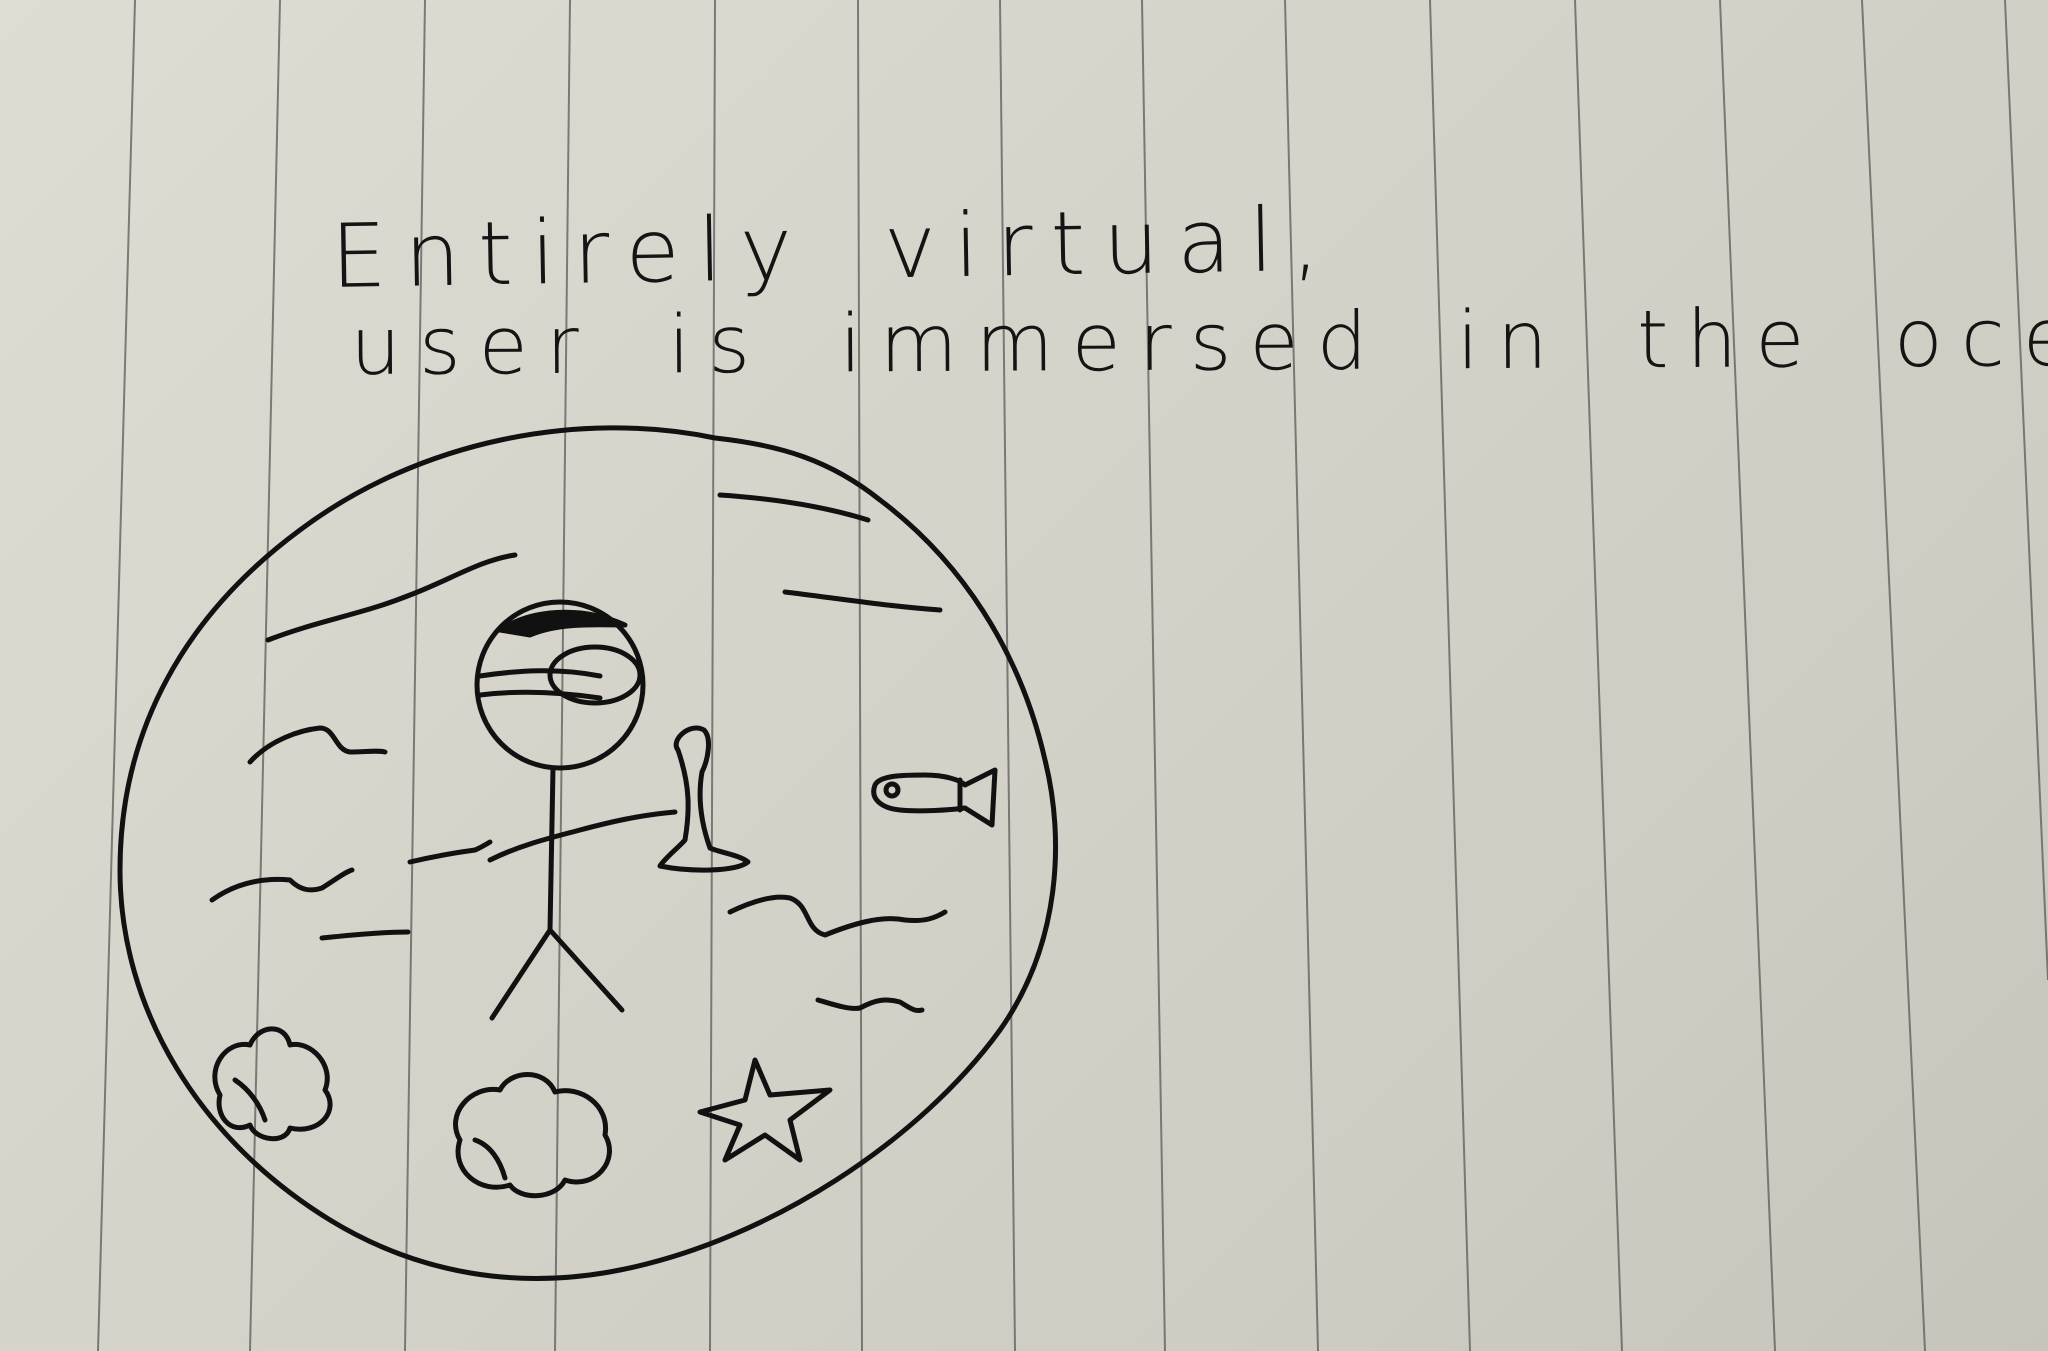 Image resolution: width=2048 pixels, height=1351 pixels. I want to click on fish-eye, so click(892, 790).